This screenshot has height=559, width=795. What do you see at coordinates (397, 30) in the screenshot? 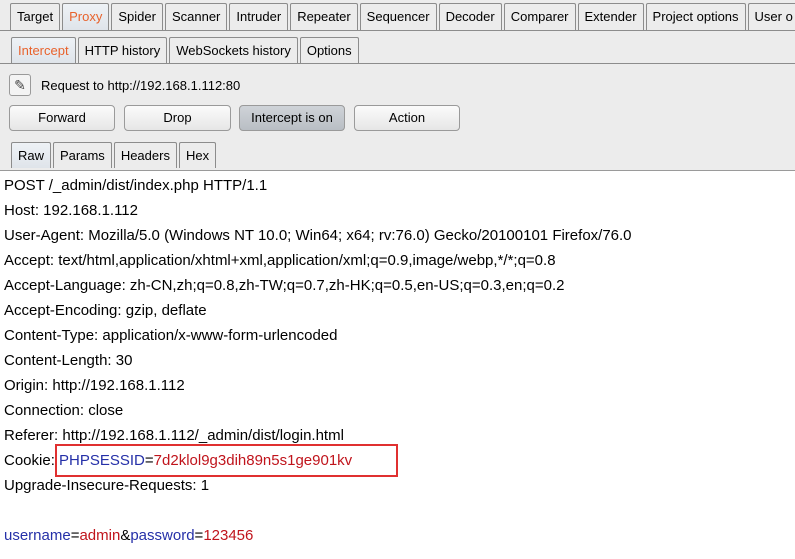
I see `main-tab-divider` at bounding box center [397, 30].